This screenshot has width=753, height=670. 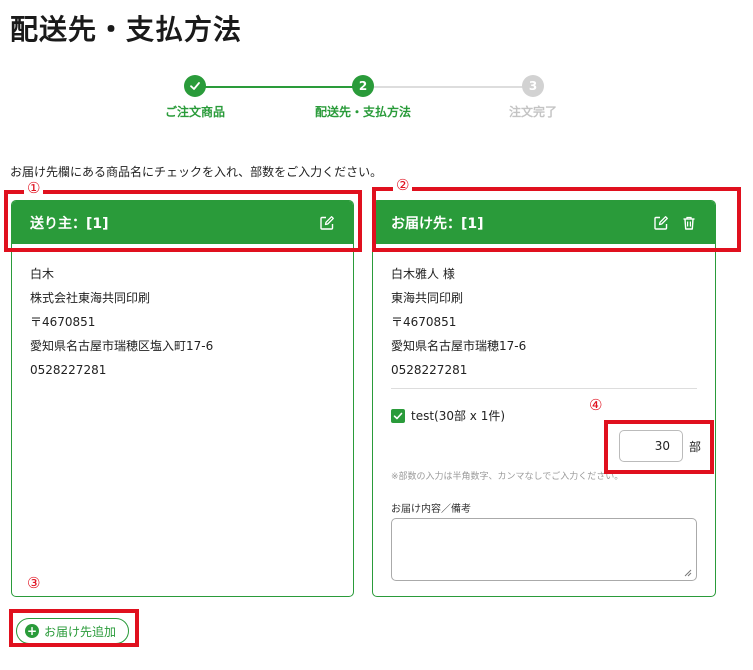 What do you see at coordinates (42, 274) in the screenshot?
I see `sender-line: 白木` at bounding box center [42, 274].